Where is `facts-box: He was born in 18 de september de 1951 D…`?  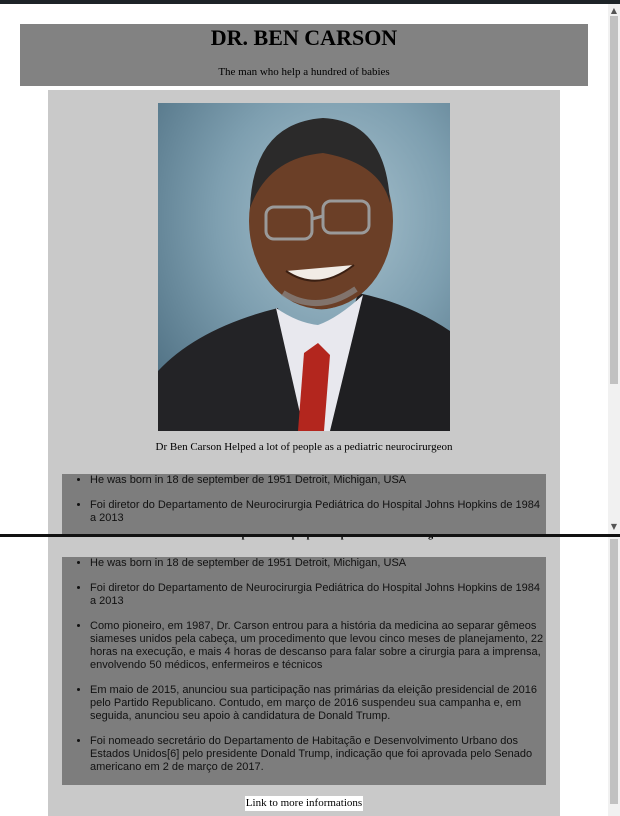 facts-box: He was born in 18 de september de 1951 D… is located at coordinates (304, 504).